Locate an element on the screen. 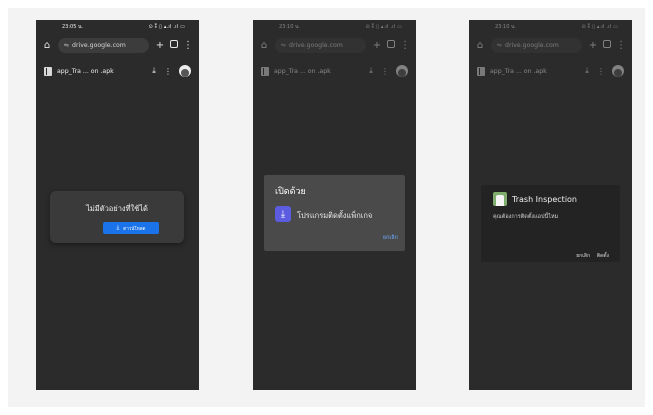 Image resolution: width=653 pixels, height=415 pixels. app-title: Trash Inspection is located at coordinates (545, 199).